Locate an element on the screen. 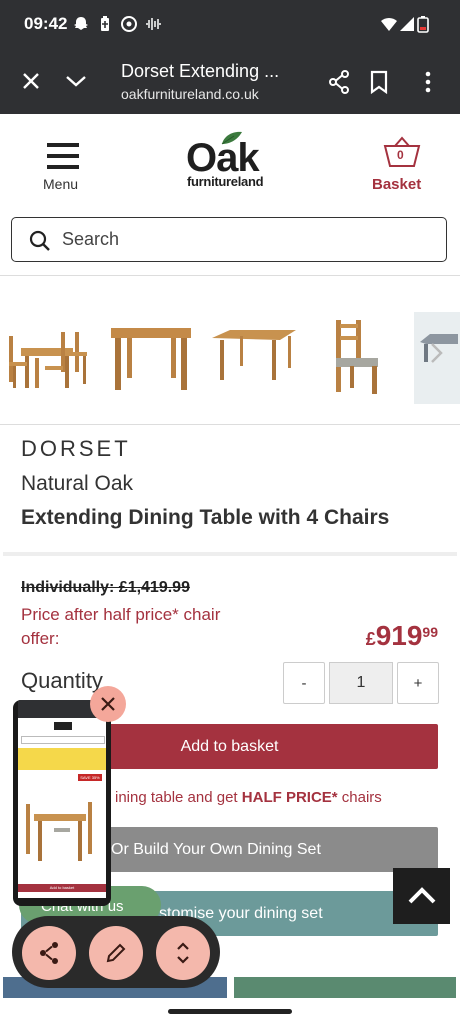 Image resolution: width=460 pixels, height=1024 pixels. pencil-icon is located at coordinates (116, 953).